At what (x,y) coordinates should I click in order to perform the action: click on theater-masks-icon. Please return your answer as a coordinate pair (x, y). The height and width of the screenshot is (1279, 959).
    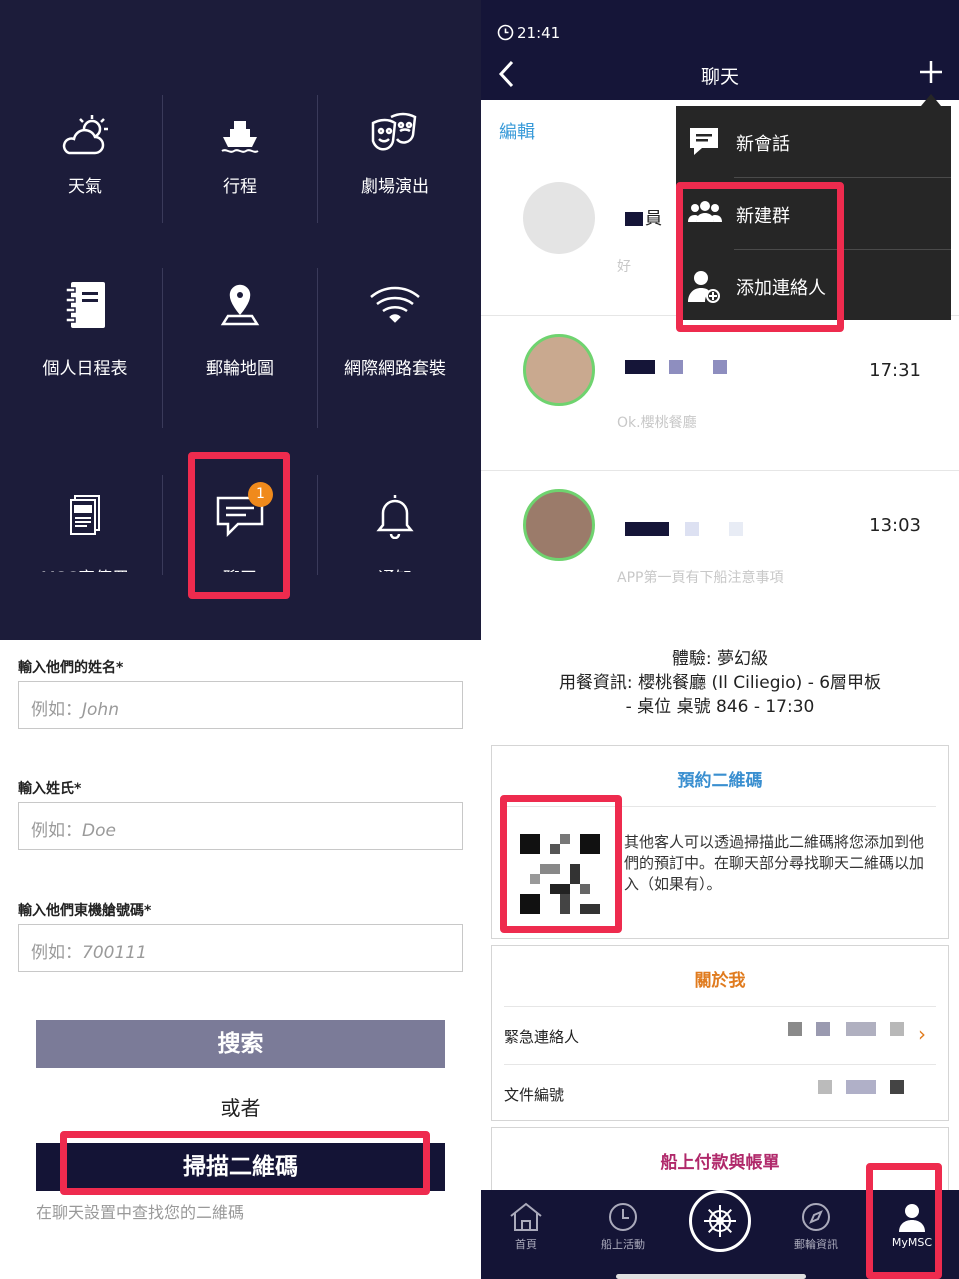
    Looking at the image, I should click on (395, 135).